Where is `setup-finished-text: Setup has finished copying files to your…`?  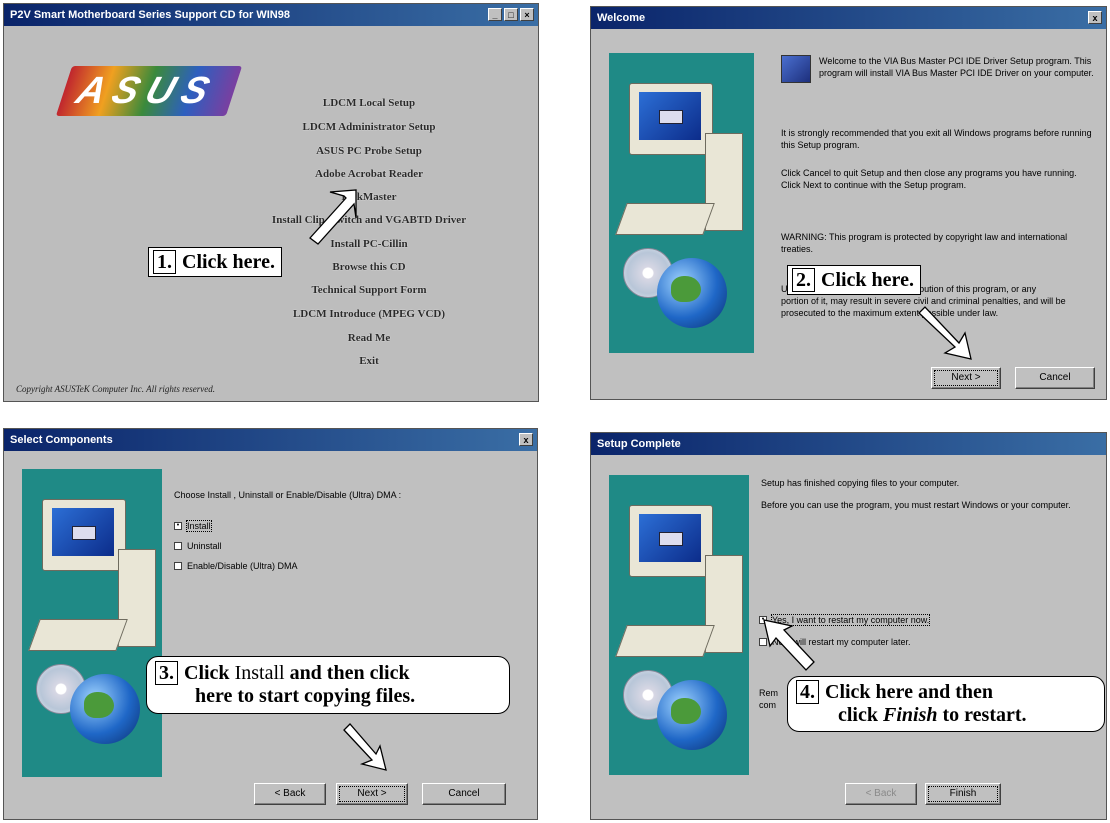 setup-finished-text: Setup has finished copying files to your… is located at coordinates (860, 483).